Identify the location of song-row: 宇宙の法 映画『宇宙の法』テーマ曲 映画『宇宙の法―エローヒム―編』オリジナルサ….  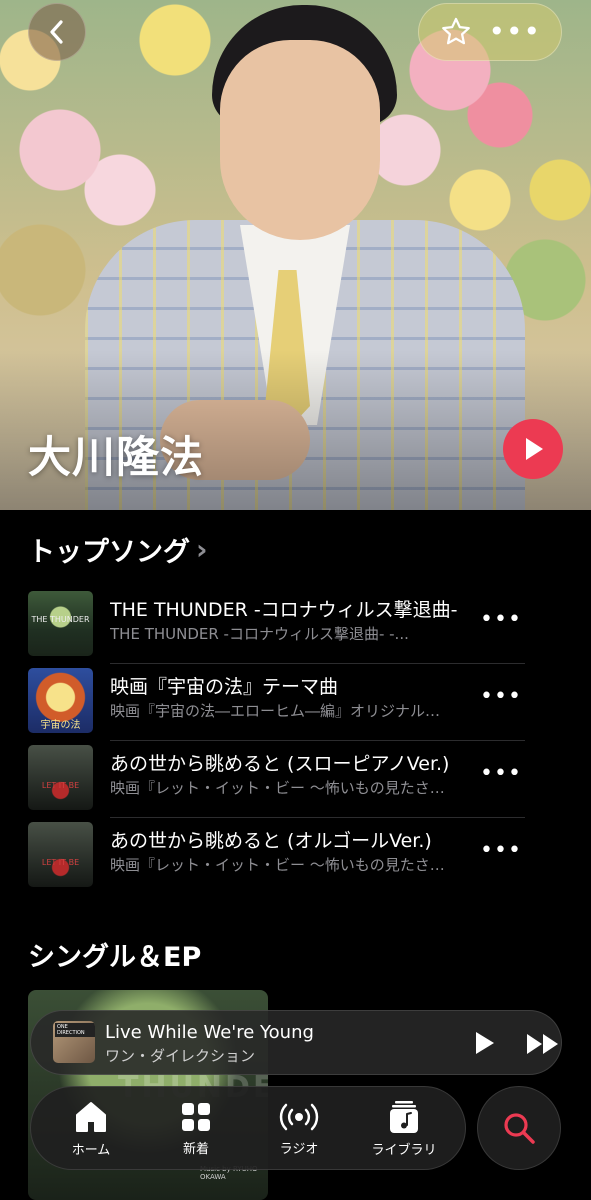
(298, 702).